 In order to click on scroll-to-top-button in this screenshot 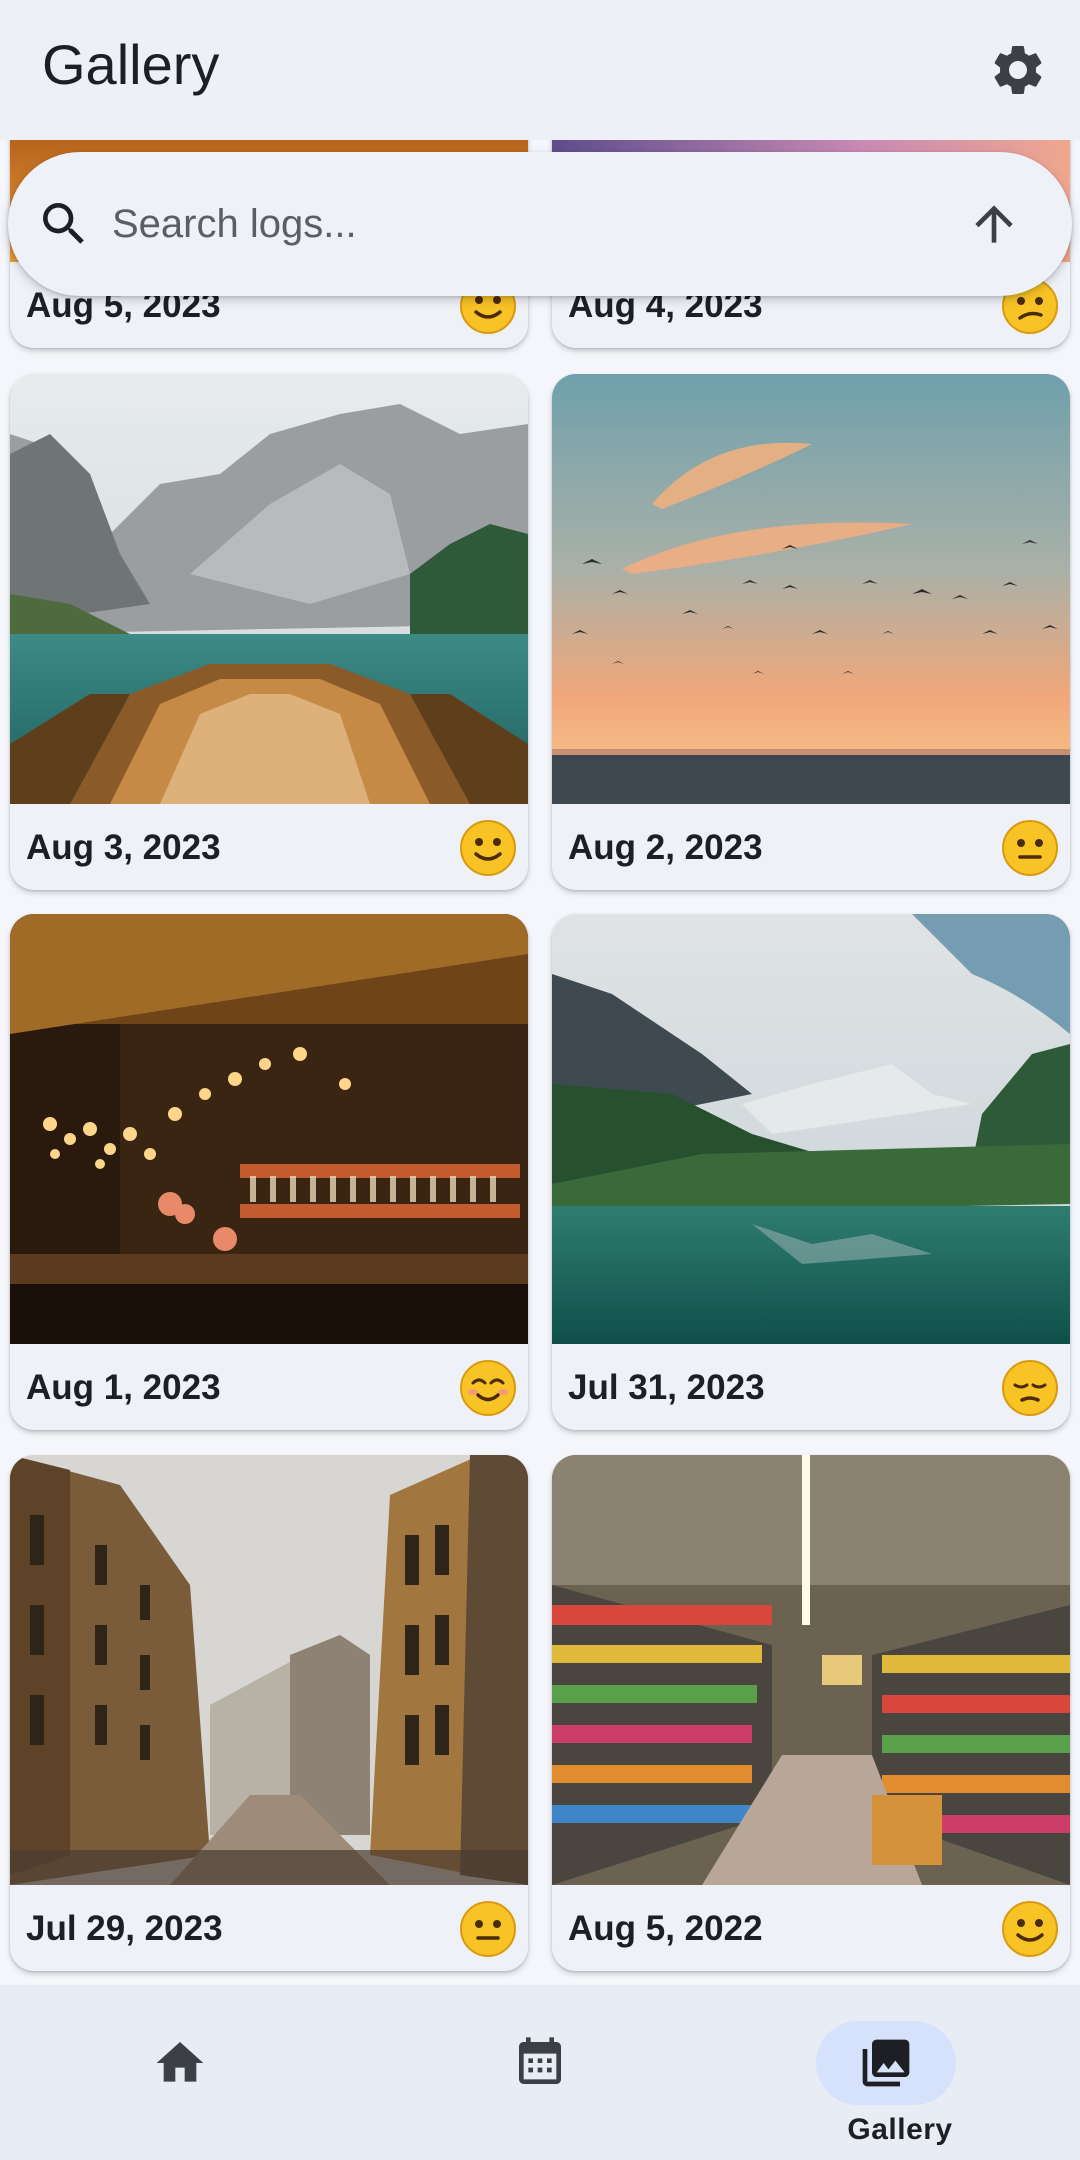, I will do `click(994, 224)`.